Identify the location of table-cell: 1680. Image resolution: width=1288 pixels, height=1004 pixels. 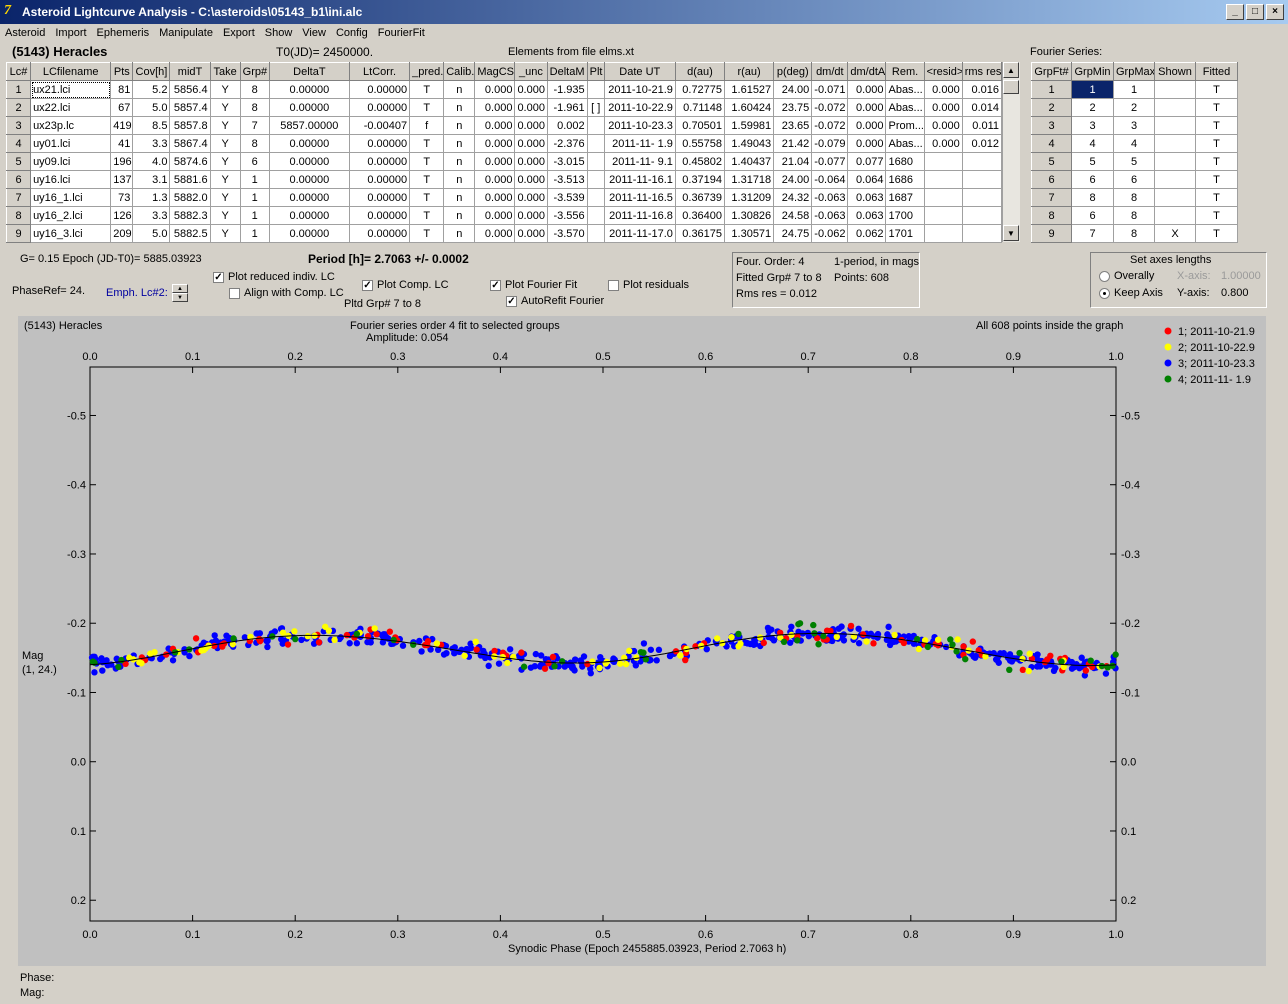
(905, 161).